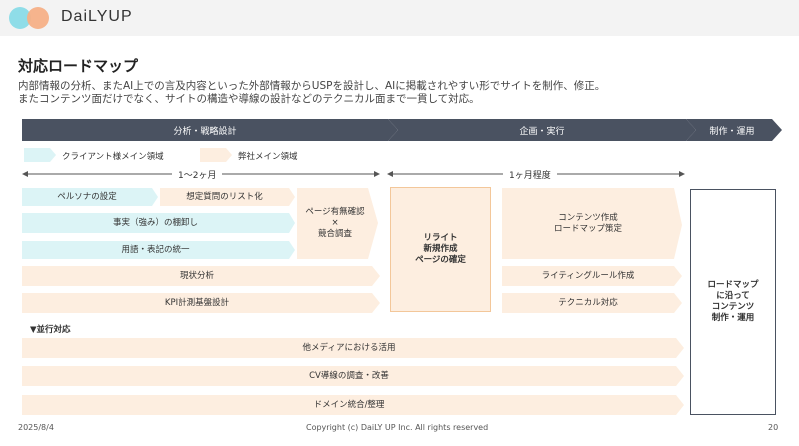 The width and height of the screenshot is (799, 446). I want to click on rewrite-line-1: リライト, so click(440, 238).